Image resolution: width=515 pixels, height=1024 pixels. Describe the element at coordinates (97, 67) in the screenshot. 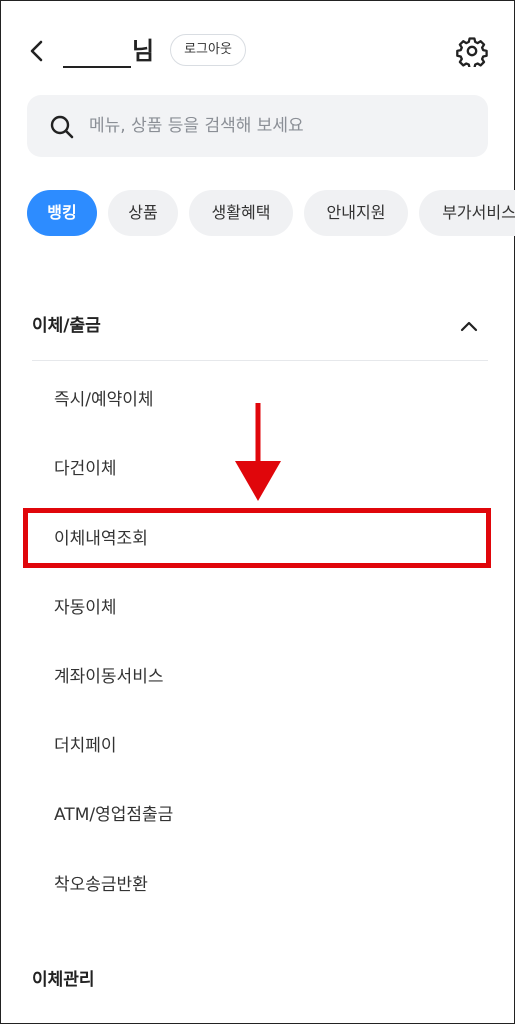

I see `username-blank` at that location.